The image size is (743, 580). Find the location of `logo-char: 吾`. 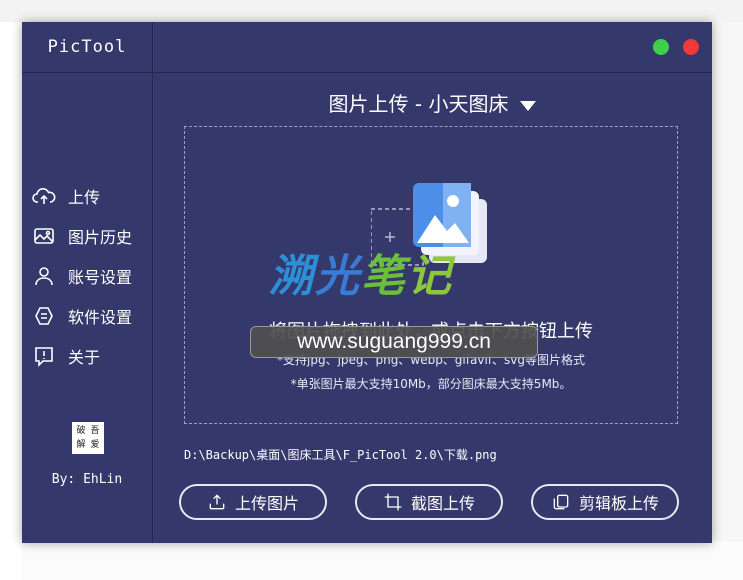

logo-char: 吾 is located at coordinates (95, 431).